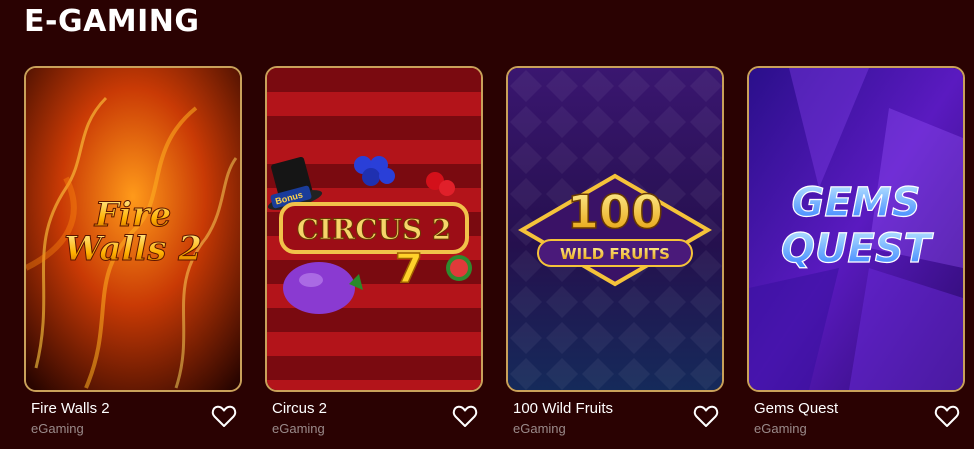 The width and height of the screenshot is (974, 449). I want to click on art-title: CIRCUS 2, so click(374, 229).